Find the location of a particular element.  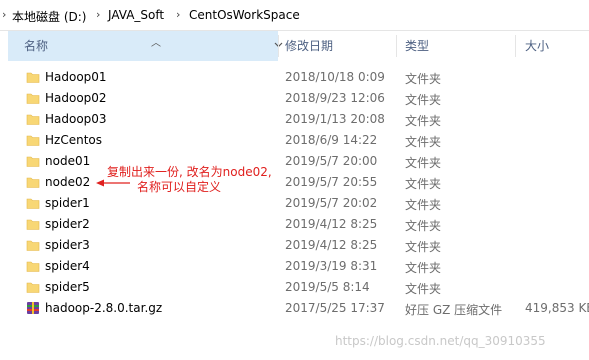

breadcrumb-item-drive: 本地磁盘 (D:) is located at coordinates (49, 16).